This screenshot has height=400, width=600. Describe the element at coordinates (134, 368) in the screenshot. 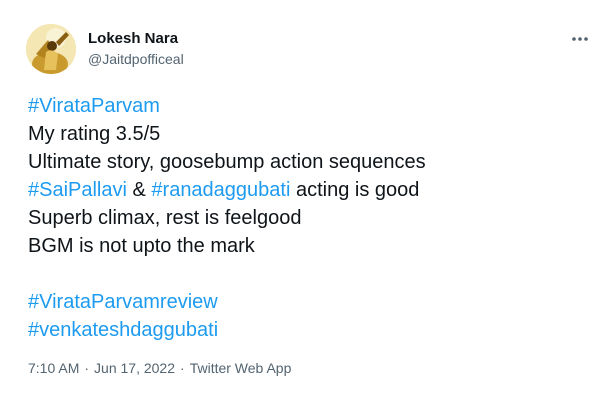

I see `tweet-date: Jun 17, 2022` at that location.